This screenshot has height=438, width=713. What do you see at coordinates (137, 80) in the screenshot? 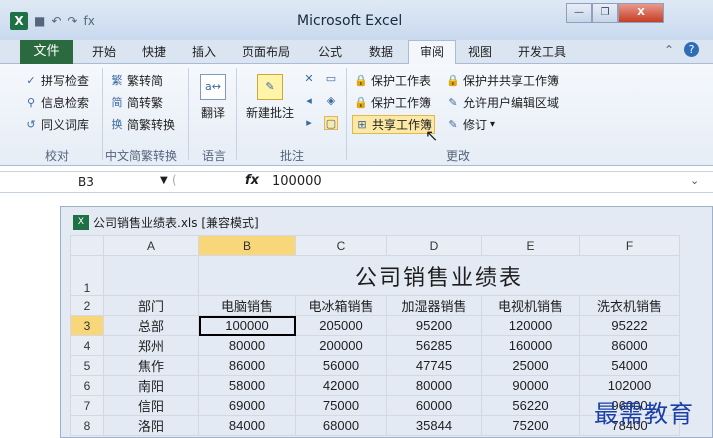
I see `trad-to-simp-button: 繁繁转简` at bounding box center [137, 80].